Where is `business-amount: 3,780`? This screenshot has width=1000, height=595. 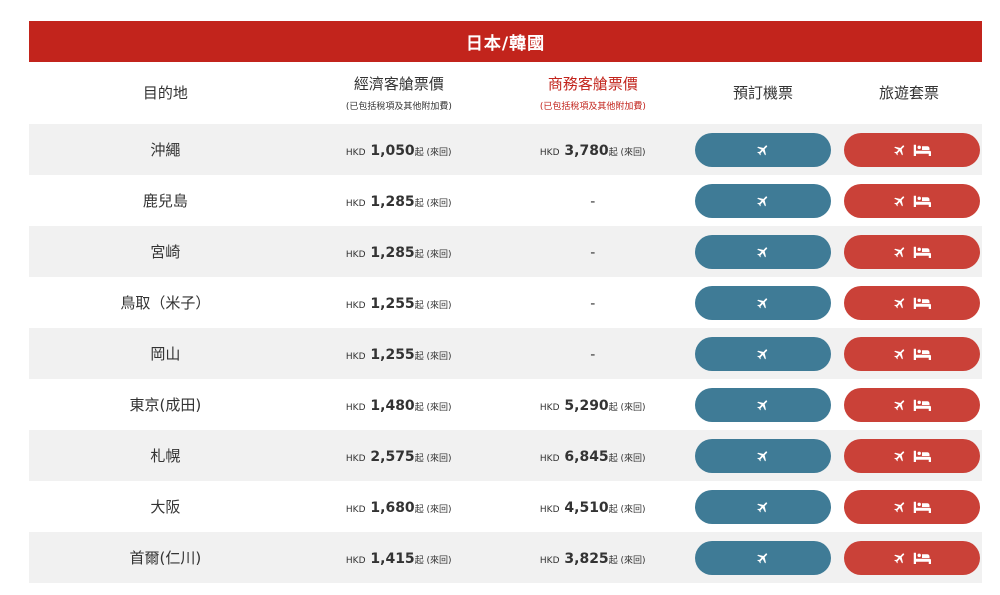 business-amount: 3,780 is located at coordinates (586, 151).